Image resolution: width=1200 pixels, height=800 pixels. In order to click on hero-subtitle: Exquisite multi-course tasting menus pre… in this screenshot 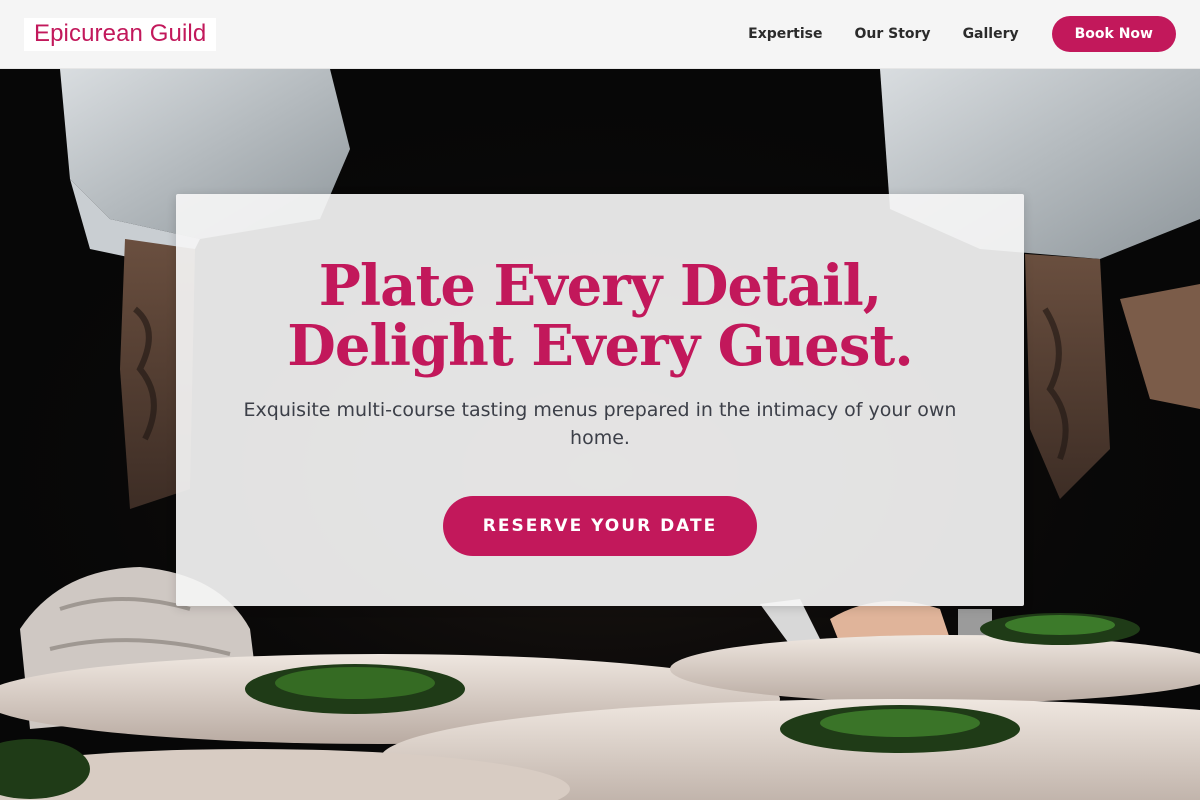, I will do `click(600, 424)`.